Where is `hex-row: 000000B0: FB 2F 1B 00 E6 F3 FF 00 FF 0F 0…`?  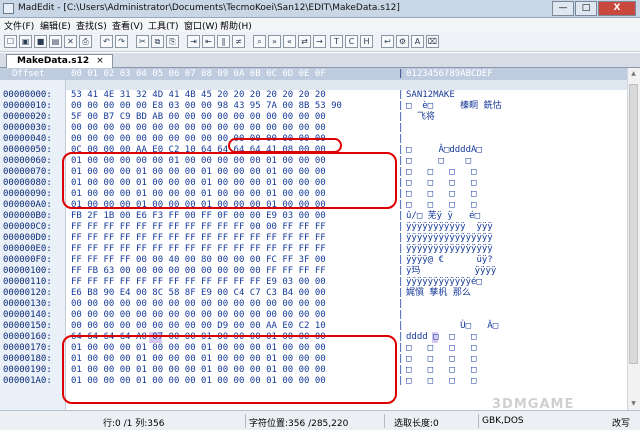
hex-row: 000000B0: FB 2F 1B 00 E6 F3 FF 00 FF 0F 0… is located at coordinates (313, 216).